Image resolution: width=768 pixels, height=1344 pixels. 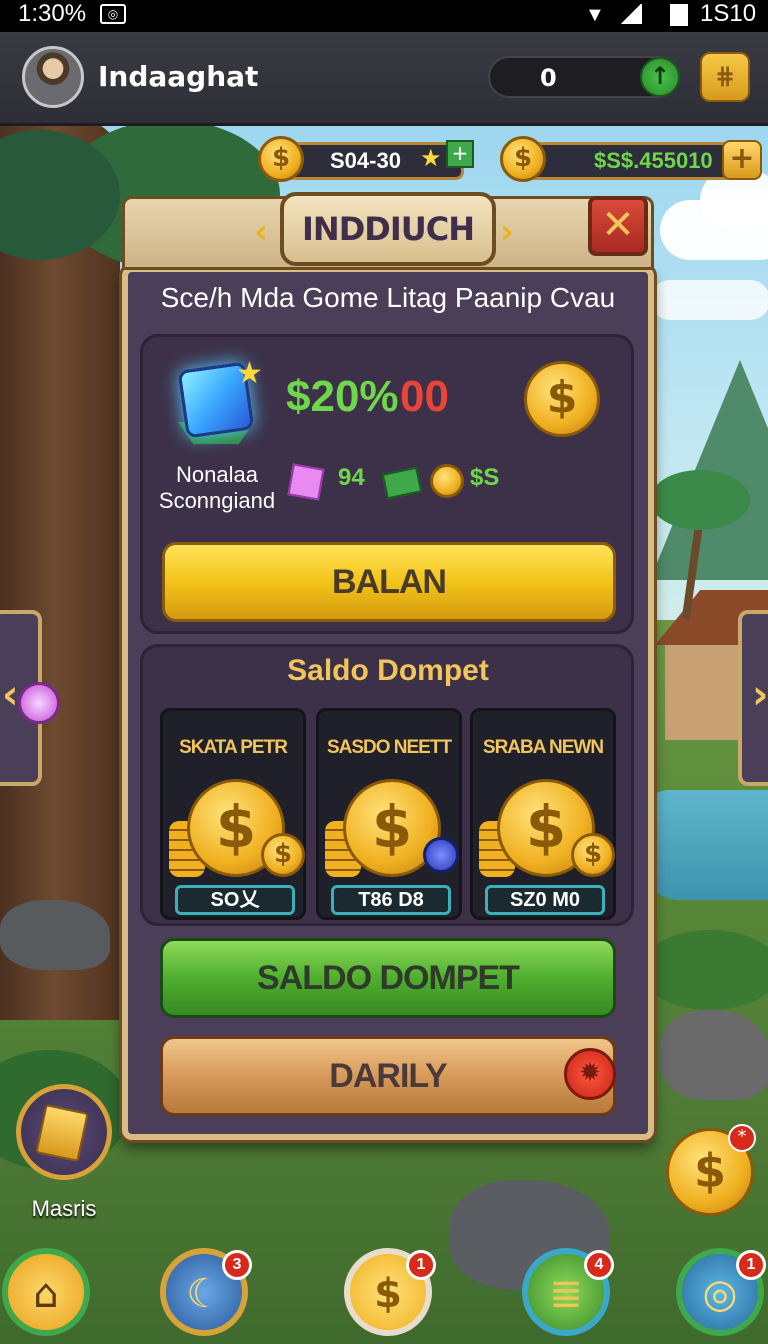 I want to click on battery-icon, so click(x=679, y=15).